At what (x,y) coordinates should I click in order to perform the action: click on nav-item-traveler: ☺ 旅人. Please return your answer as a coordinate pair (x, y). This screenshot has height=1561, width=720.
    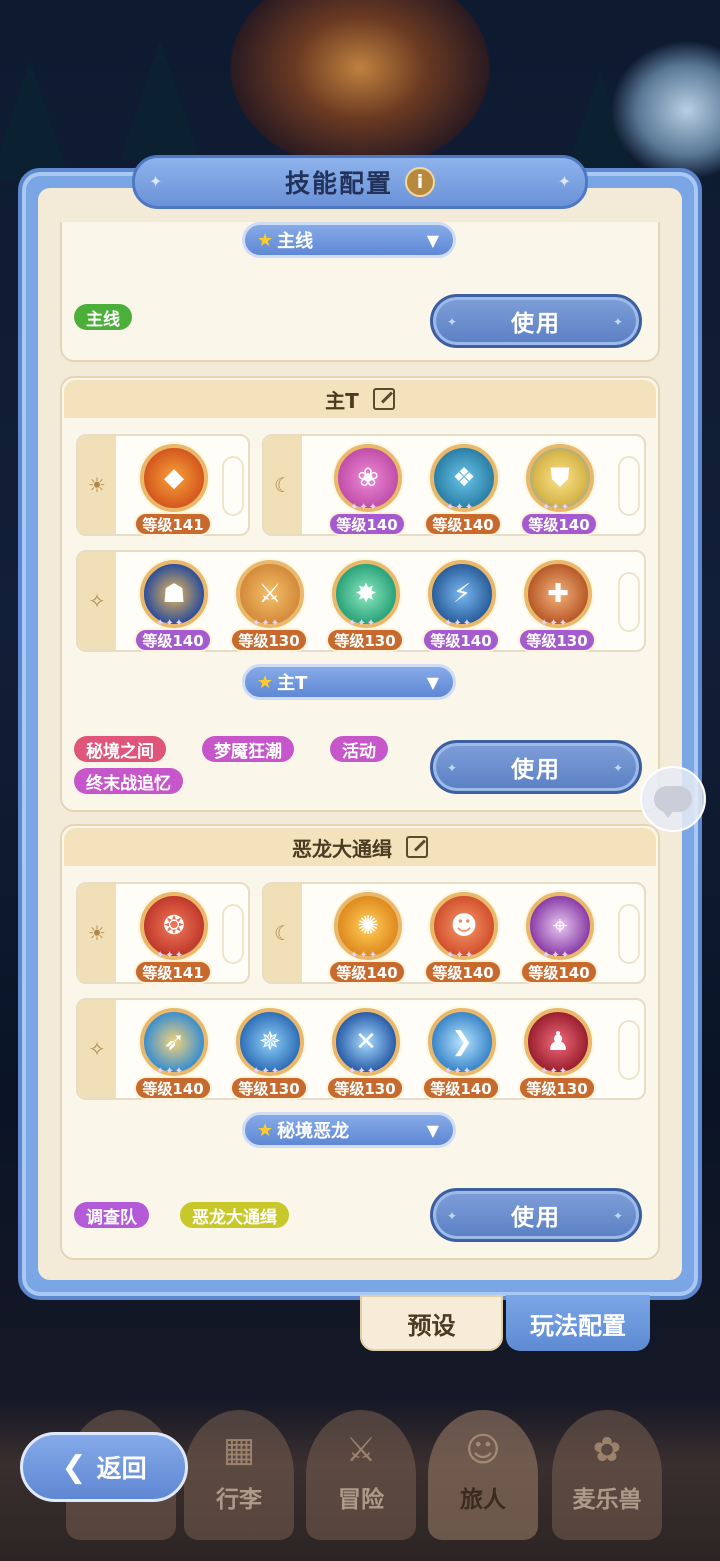
    Looking at the image, I should click on (483, 1475).